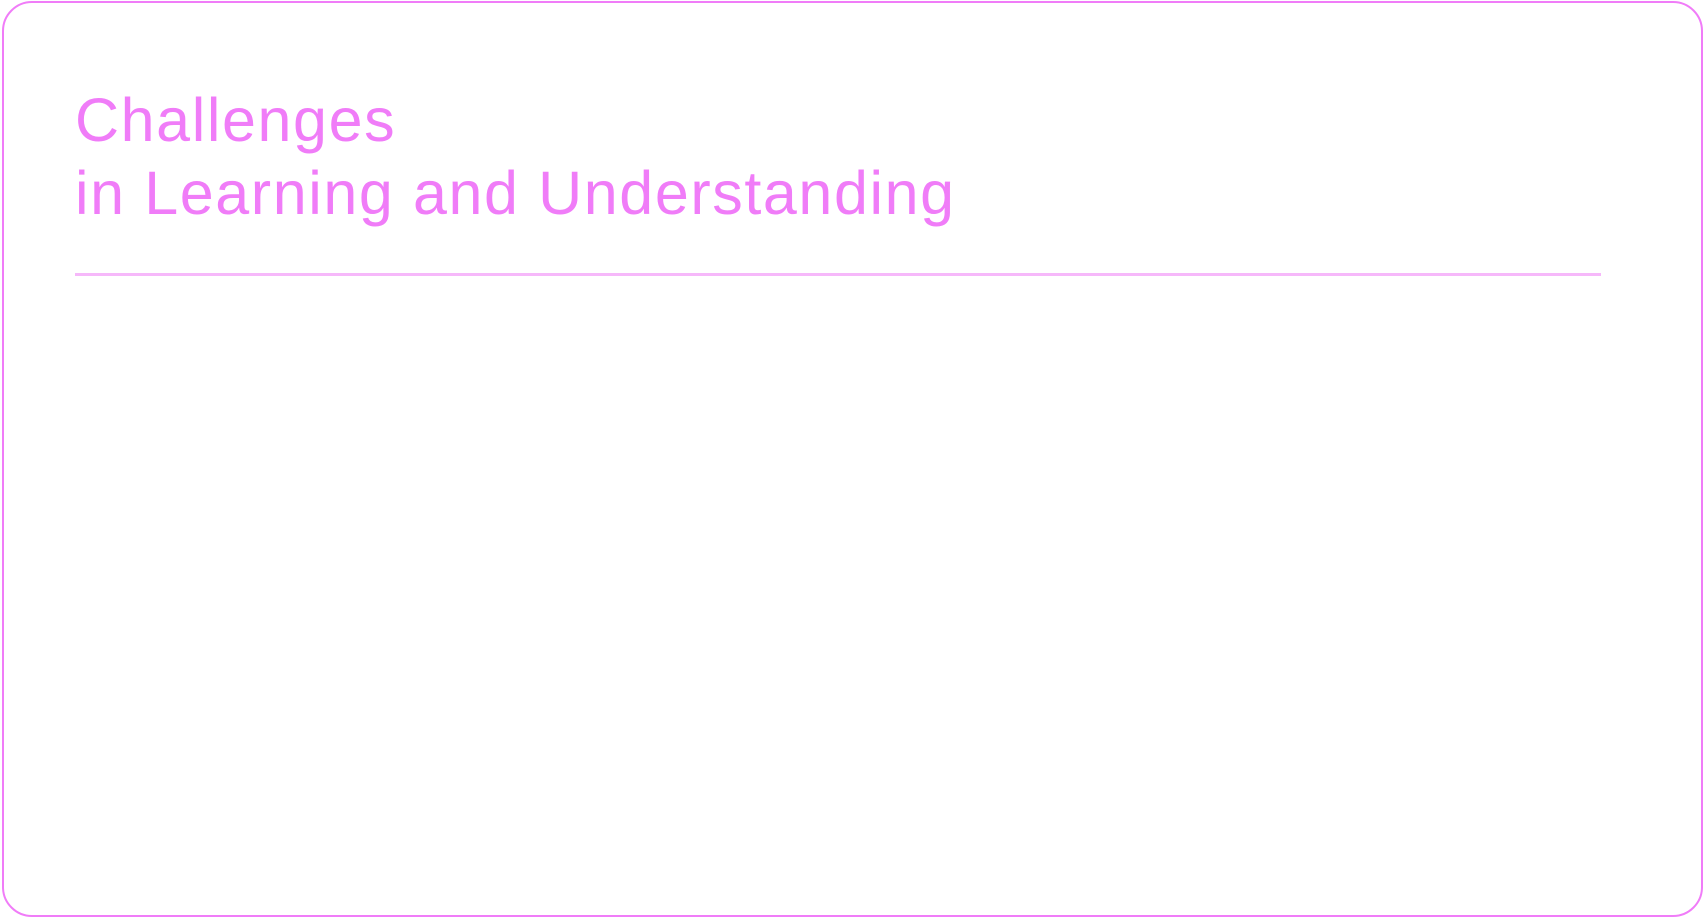 The height and width of the screenshot is (918, 1705). Describe the element at coordinates (515, 157) in the screenshot. I see `page-title: Challenges in Learning and Understanding` at that location.